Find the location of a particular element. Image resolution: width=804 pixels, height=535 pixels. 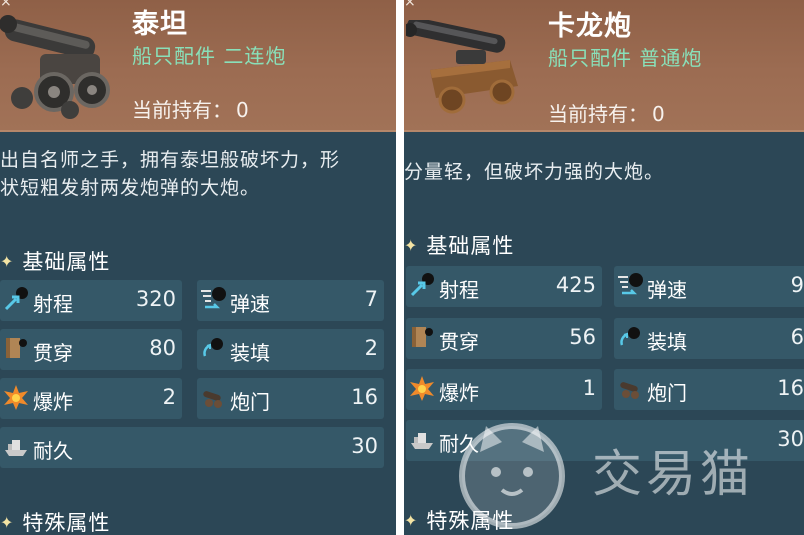

item-description: 分量轻，但破坏力强的大炮。 is located at coordinates (600, 172).